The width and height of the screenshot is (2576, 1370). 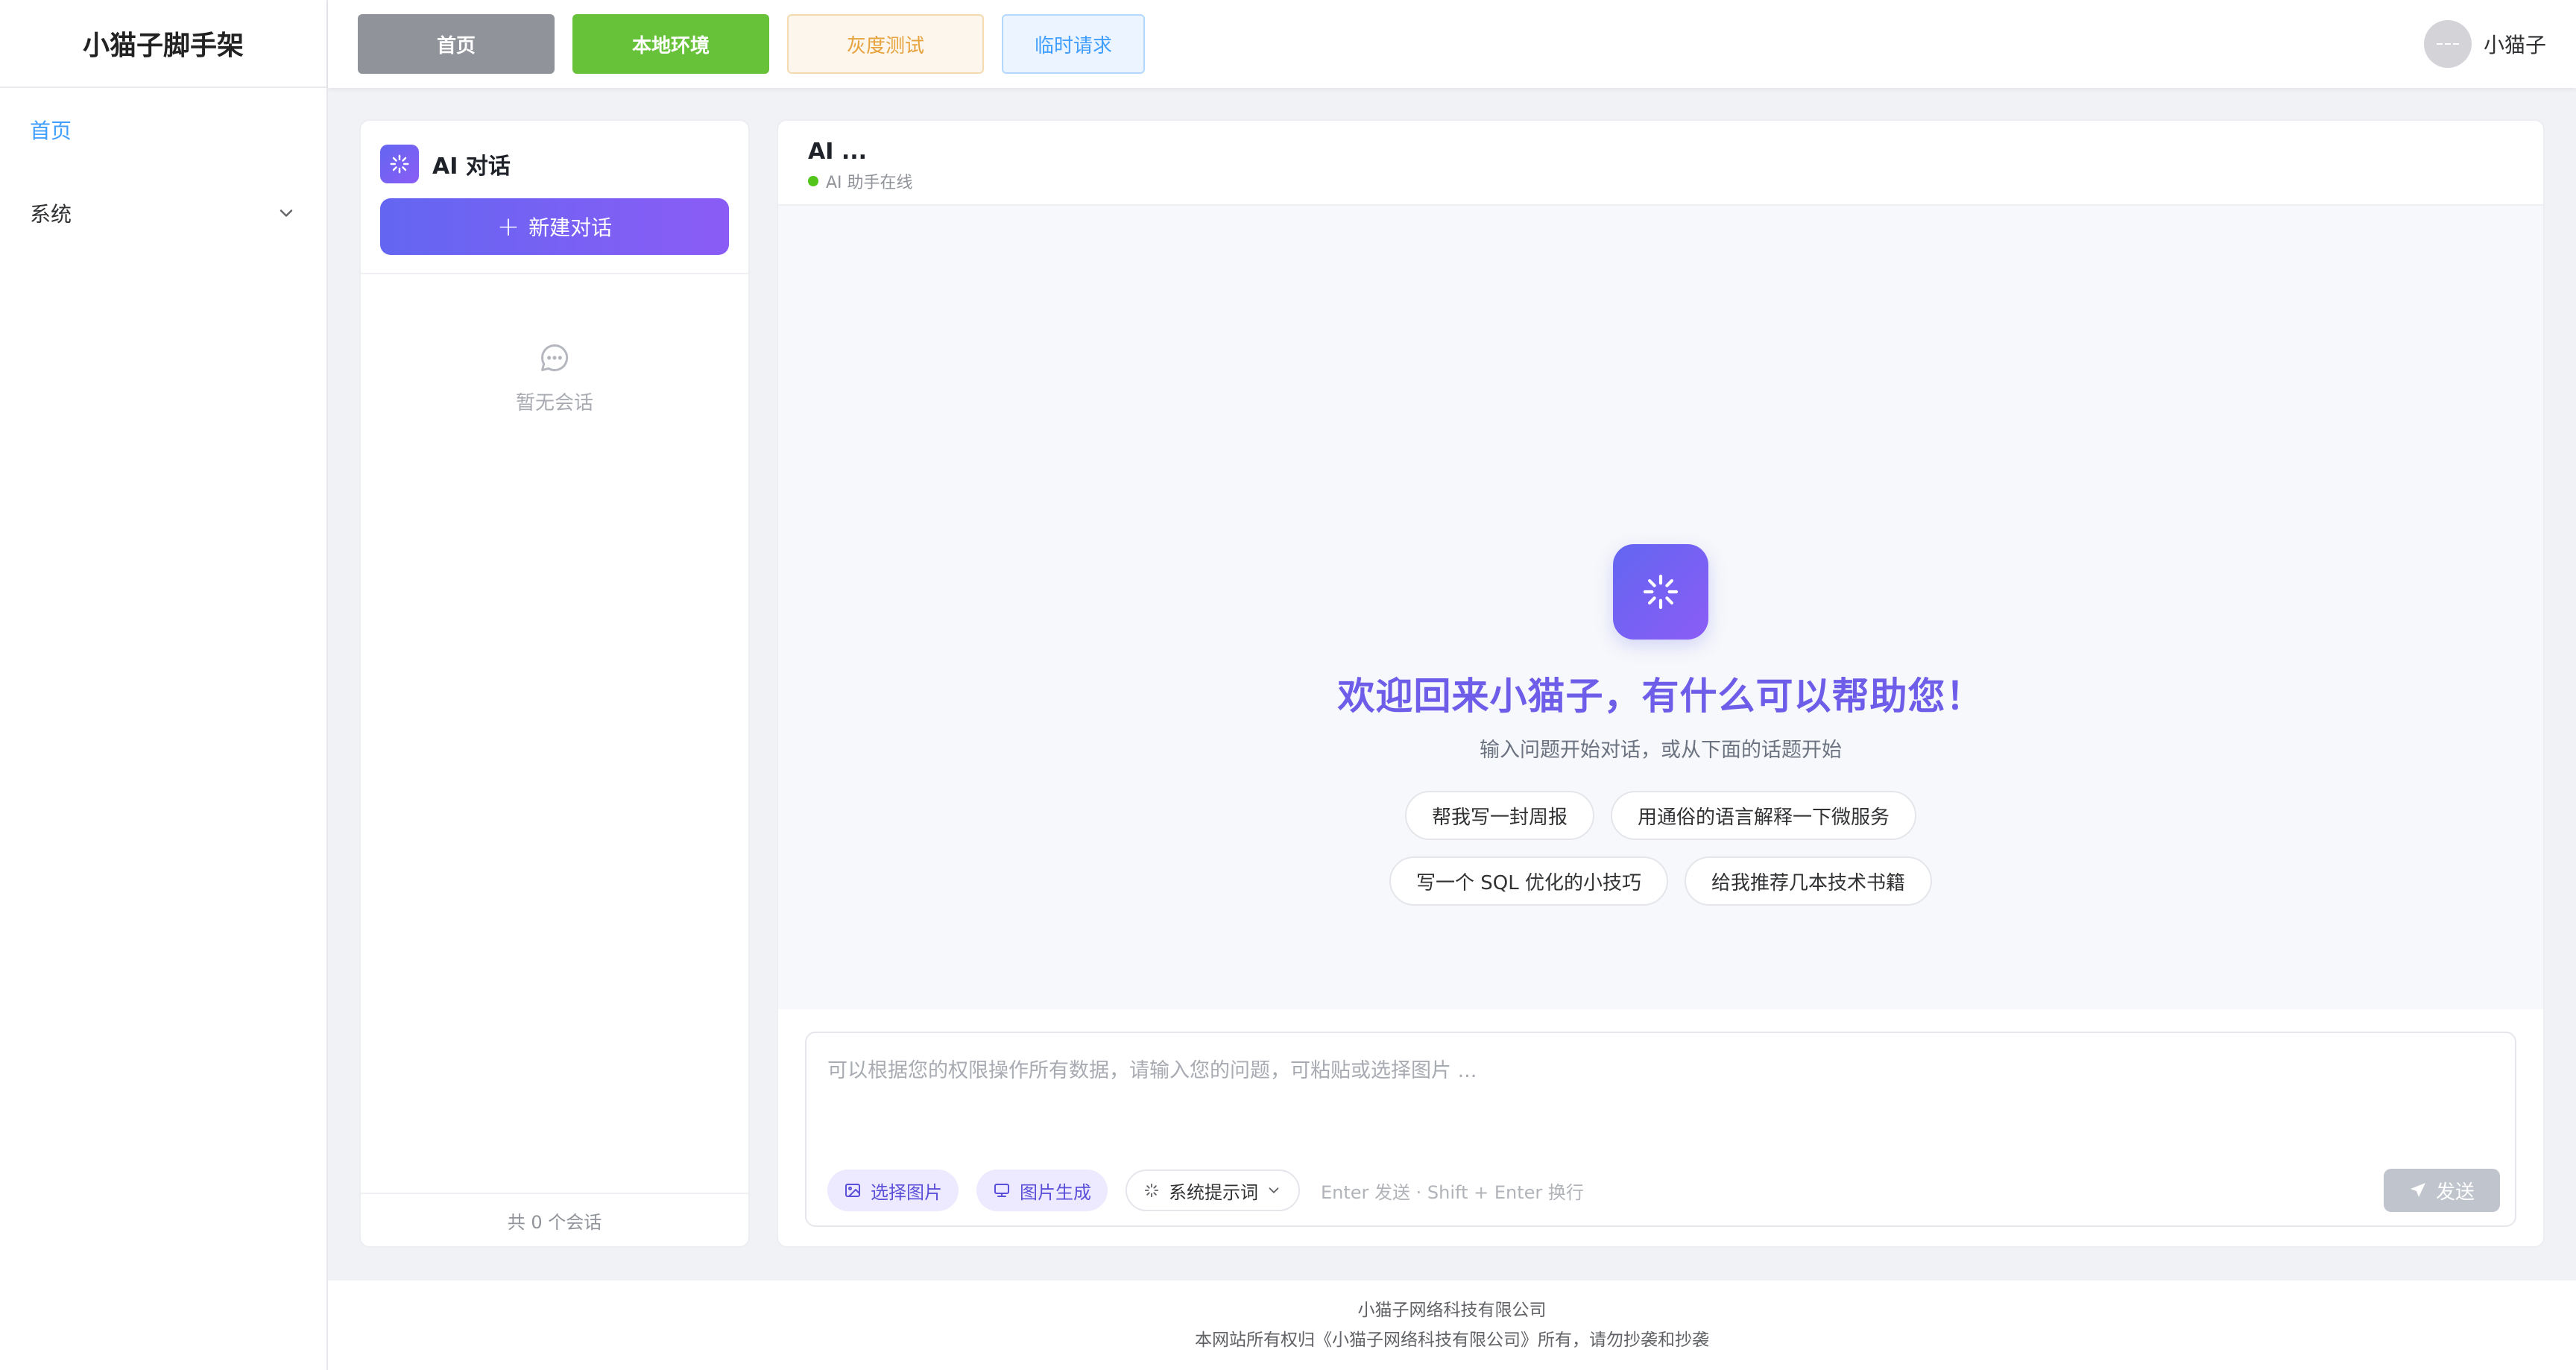 I want to click on system-prompt-label: 系统提示词, so click(x=1213, y=1192).